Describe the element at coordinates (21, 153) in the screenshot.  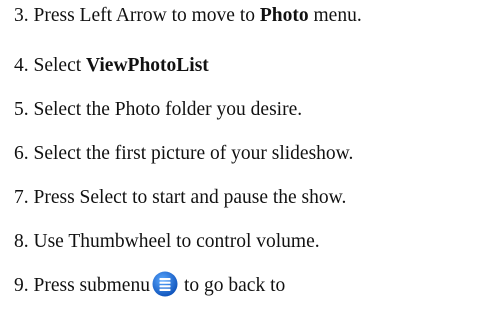
I see `step-number: 6.` at that location.